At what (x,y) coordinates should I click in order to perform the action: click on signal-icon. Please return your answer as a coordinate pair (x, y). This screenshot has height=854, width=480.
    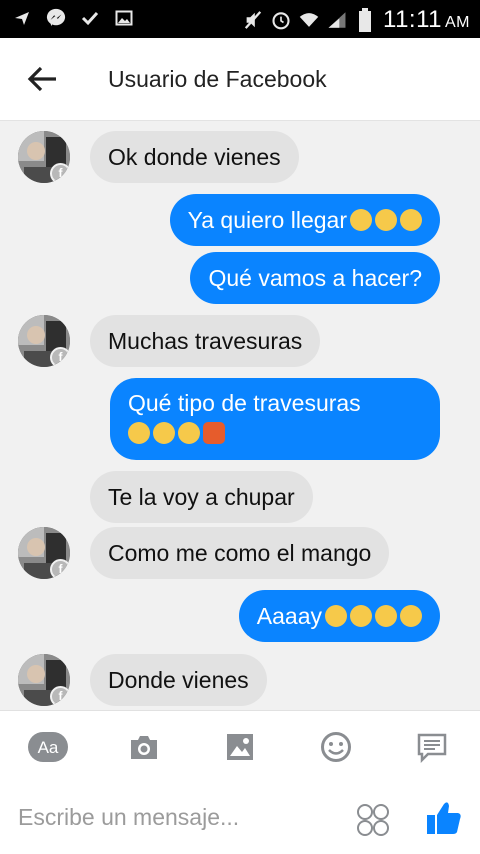
    Looking at the image, I should click on (337, 20).